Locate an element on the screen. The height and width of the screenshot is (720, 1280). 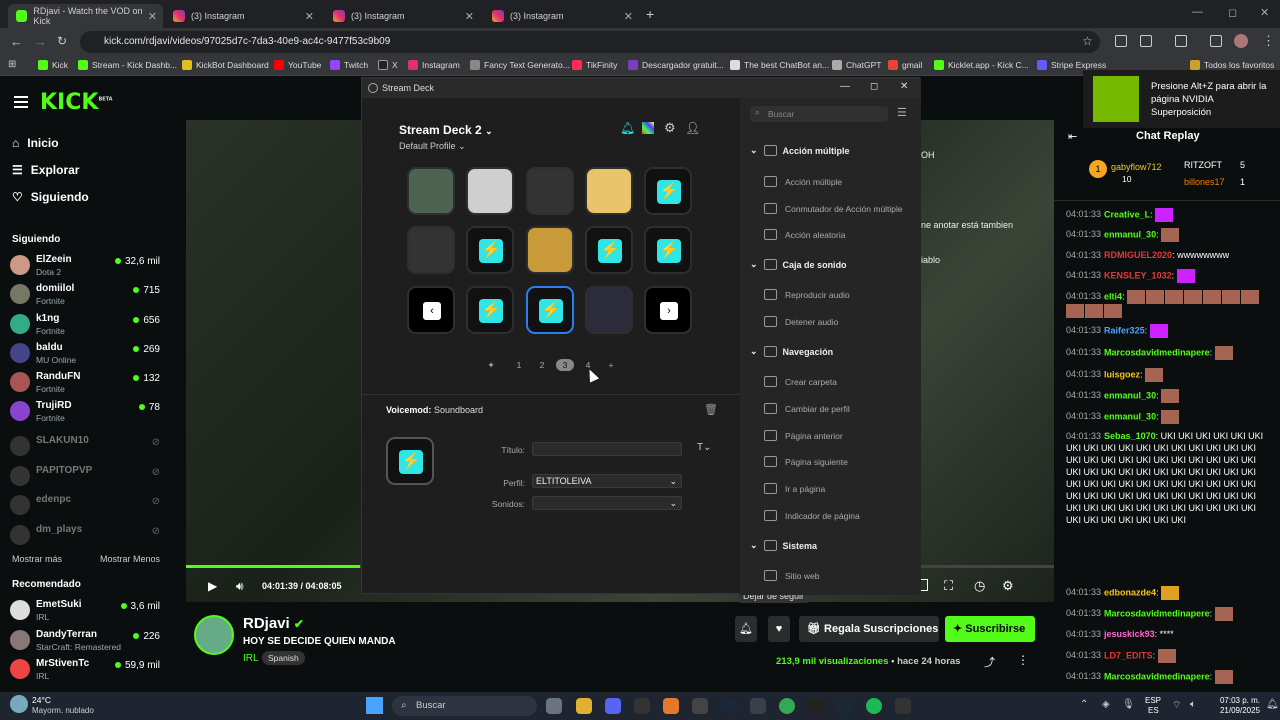
bookmark-item: KickBot Dashboard is located at coordinates (225, 65).